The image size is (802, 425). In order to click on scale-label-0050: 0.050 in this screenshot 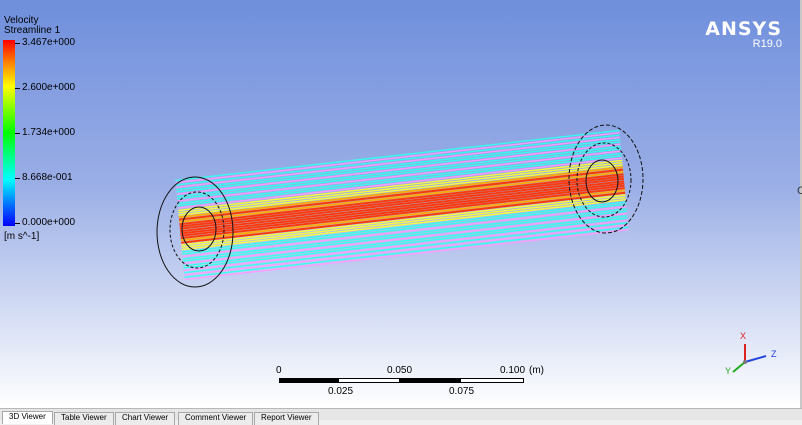, I will do `click(400, 370)`.